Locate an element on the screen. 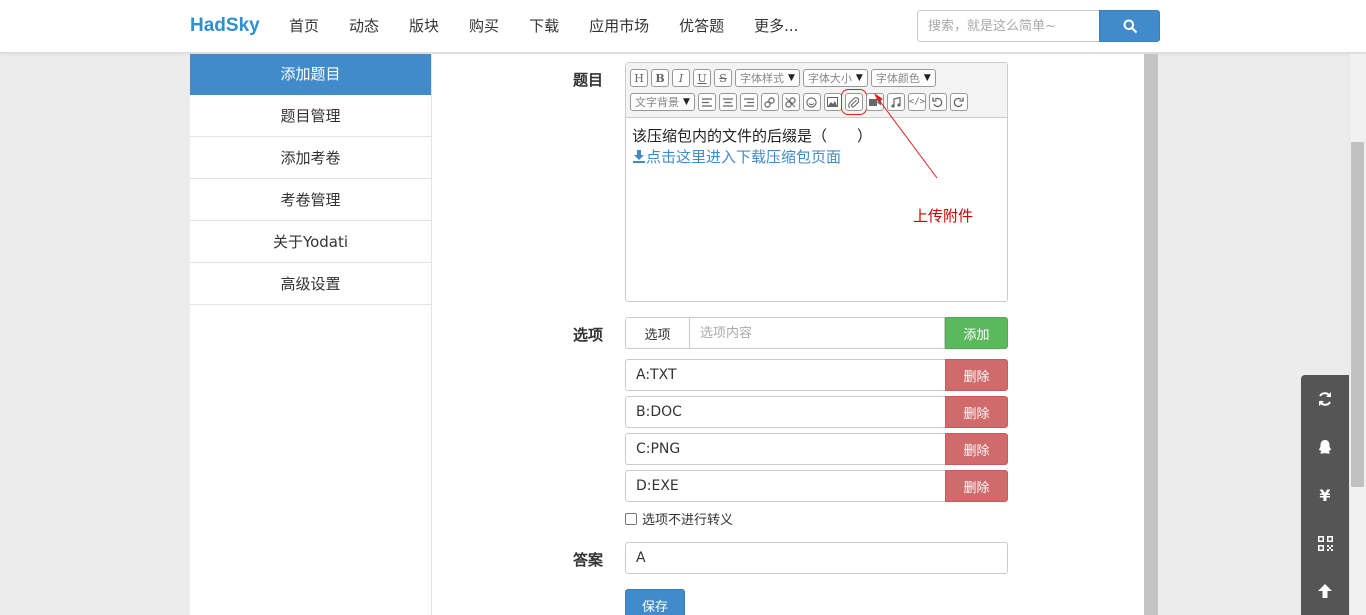 The width and height of the screenshot is (1366, 615). nav-buy: 购买 is located at coordinates (484, 26).